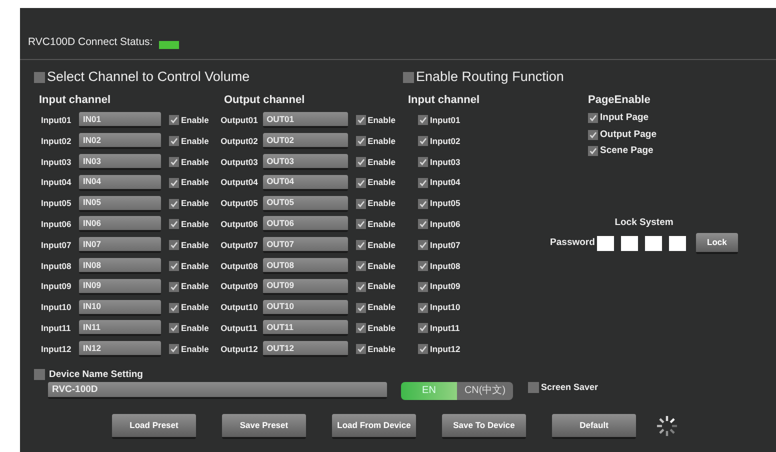 The width and height of the screenshot is (776, 452). What do you see at coordinates (485, 391) in the screenshot?
I see `language-option: CN(中文)` at bounding box center [485, 391].